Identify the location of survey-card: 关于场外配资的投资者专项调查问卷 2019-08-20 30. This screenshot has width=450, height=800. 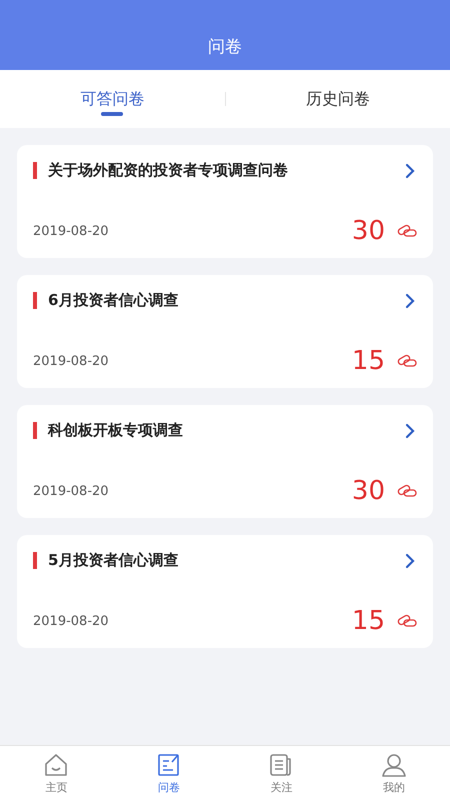
(225, 201).